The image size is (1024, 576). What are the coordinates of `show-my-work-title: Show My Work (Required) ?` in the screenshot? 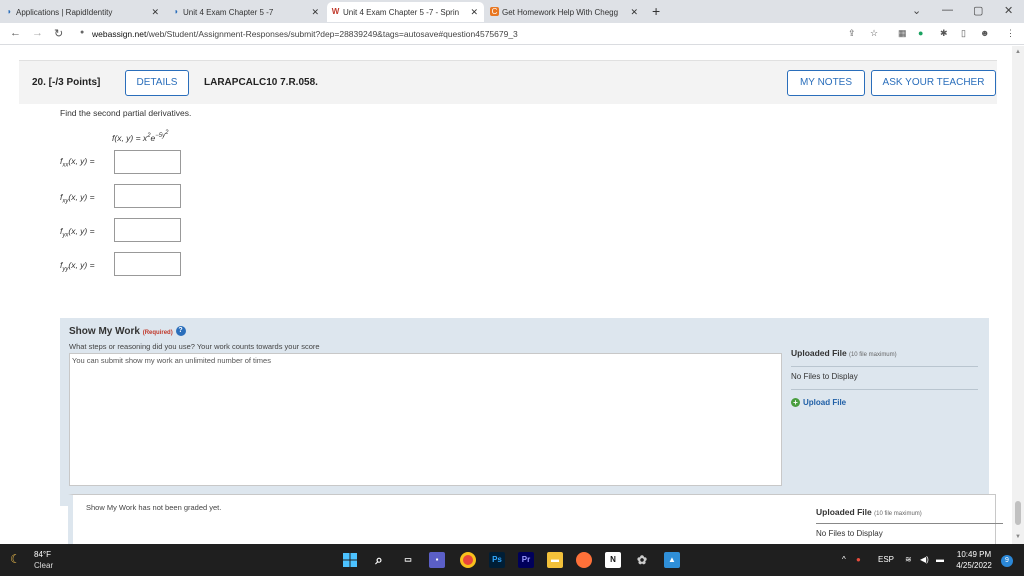 It's located at (127, 331).